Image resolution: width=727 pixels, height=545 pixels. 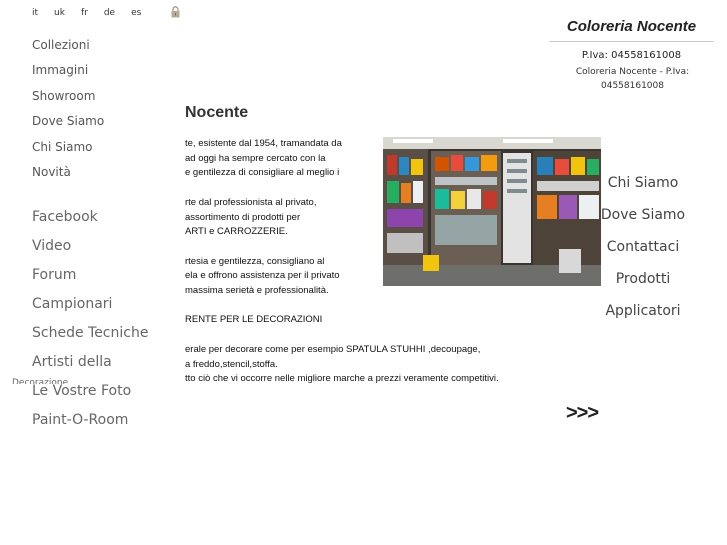 I want to click on lang-it: it, so click(x=35, y=13).